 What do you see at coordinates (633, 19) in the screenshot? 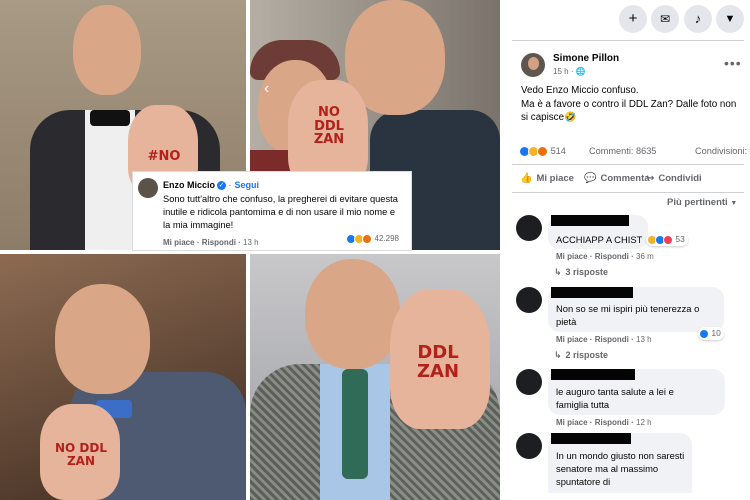
I see `plus-icon: +` at bounding box center [633, 19].